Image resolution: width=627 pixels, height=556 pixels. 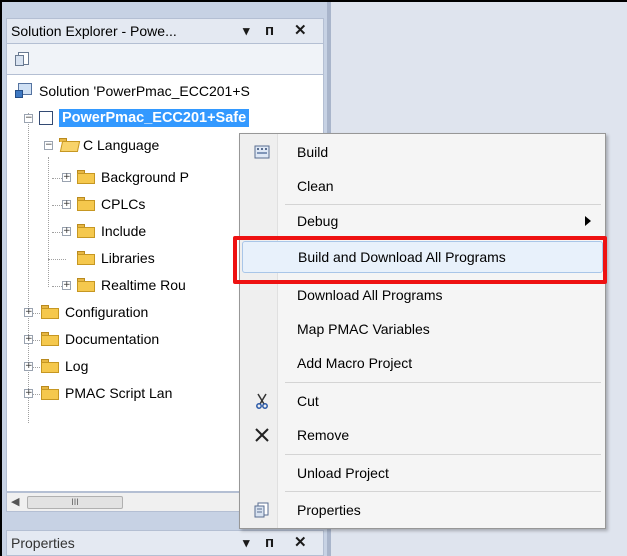 I want to click on tree-node-cplcs: CPLCs, so click(x=111, y=204).